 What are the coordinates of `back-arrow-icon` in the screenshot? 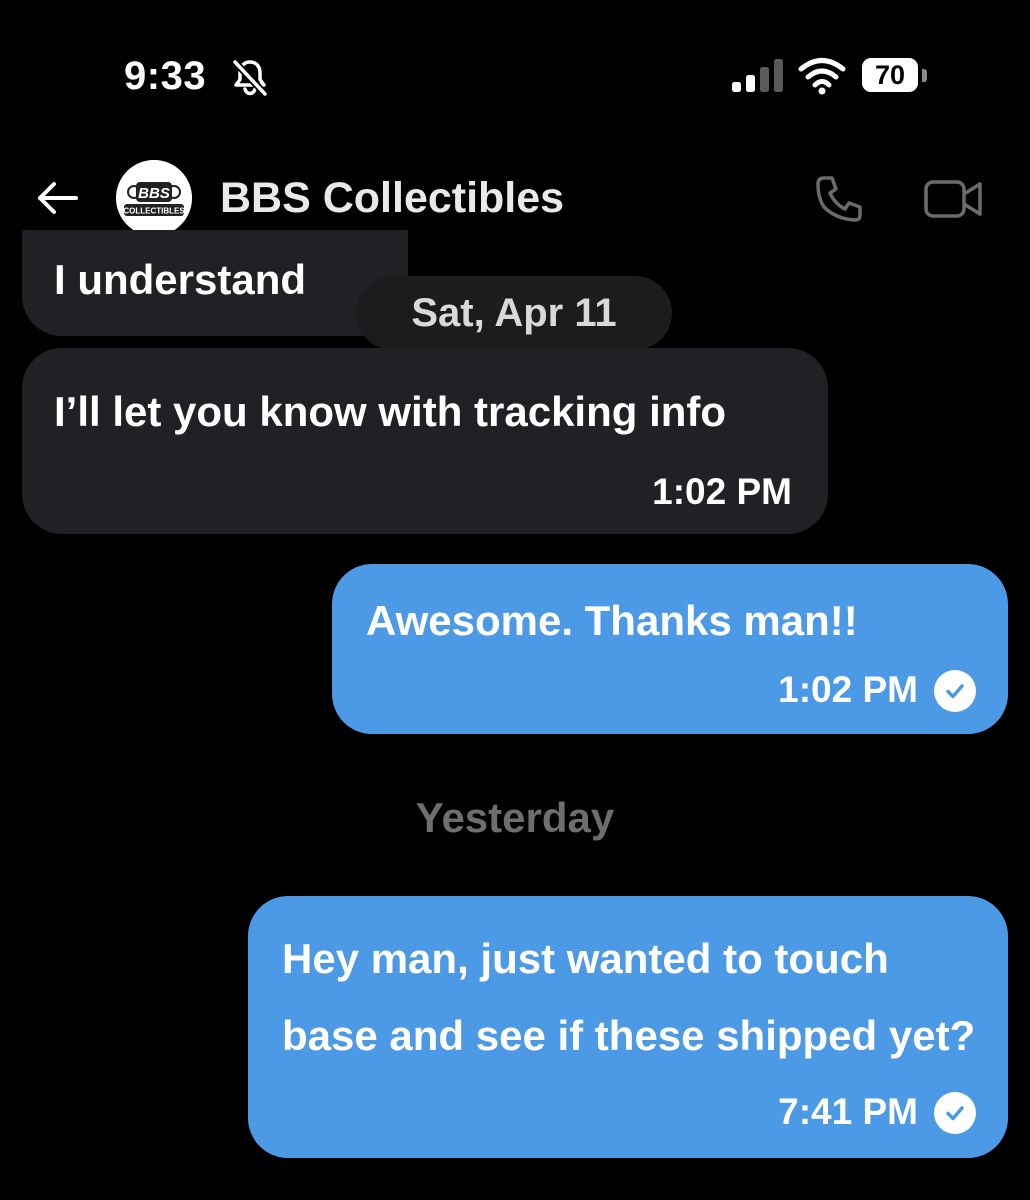 It's located at (58, 198).